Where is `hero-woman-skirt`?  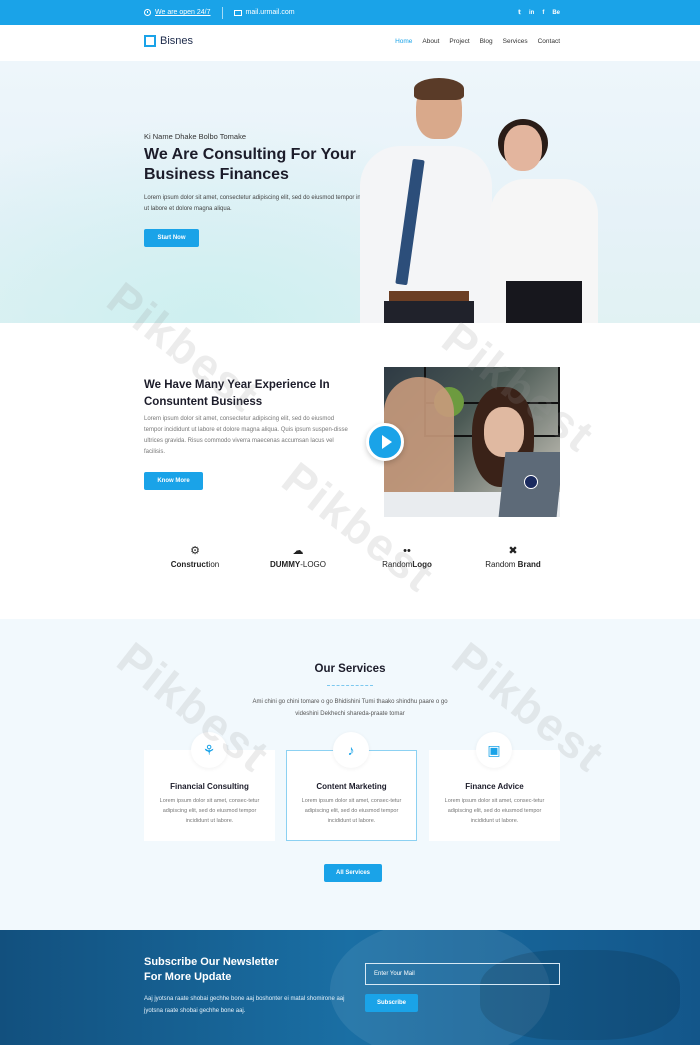
hero-woman-skirt is located at coordinates (544, 302).